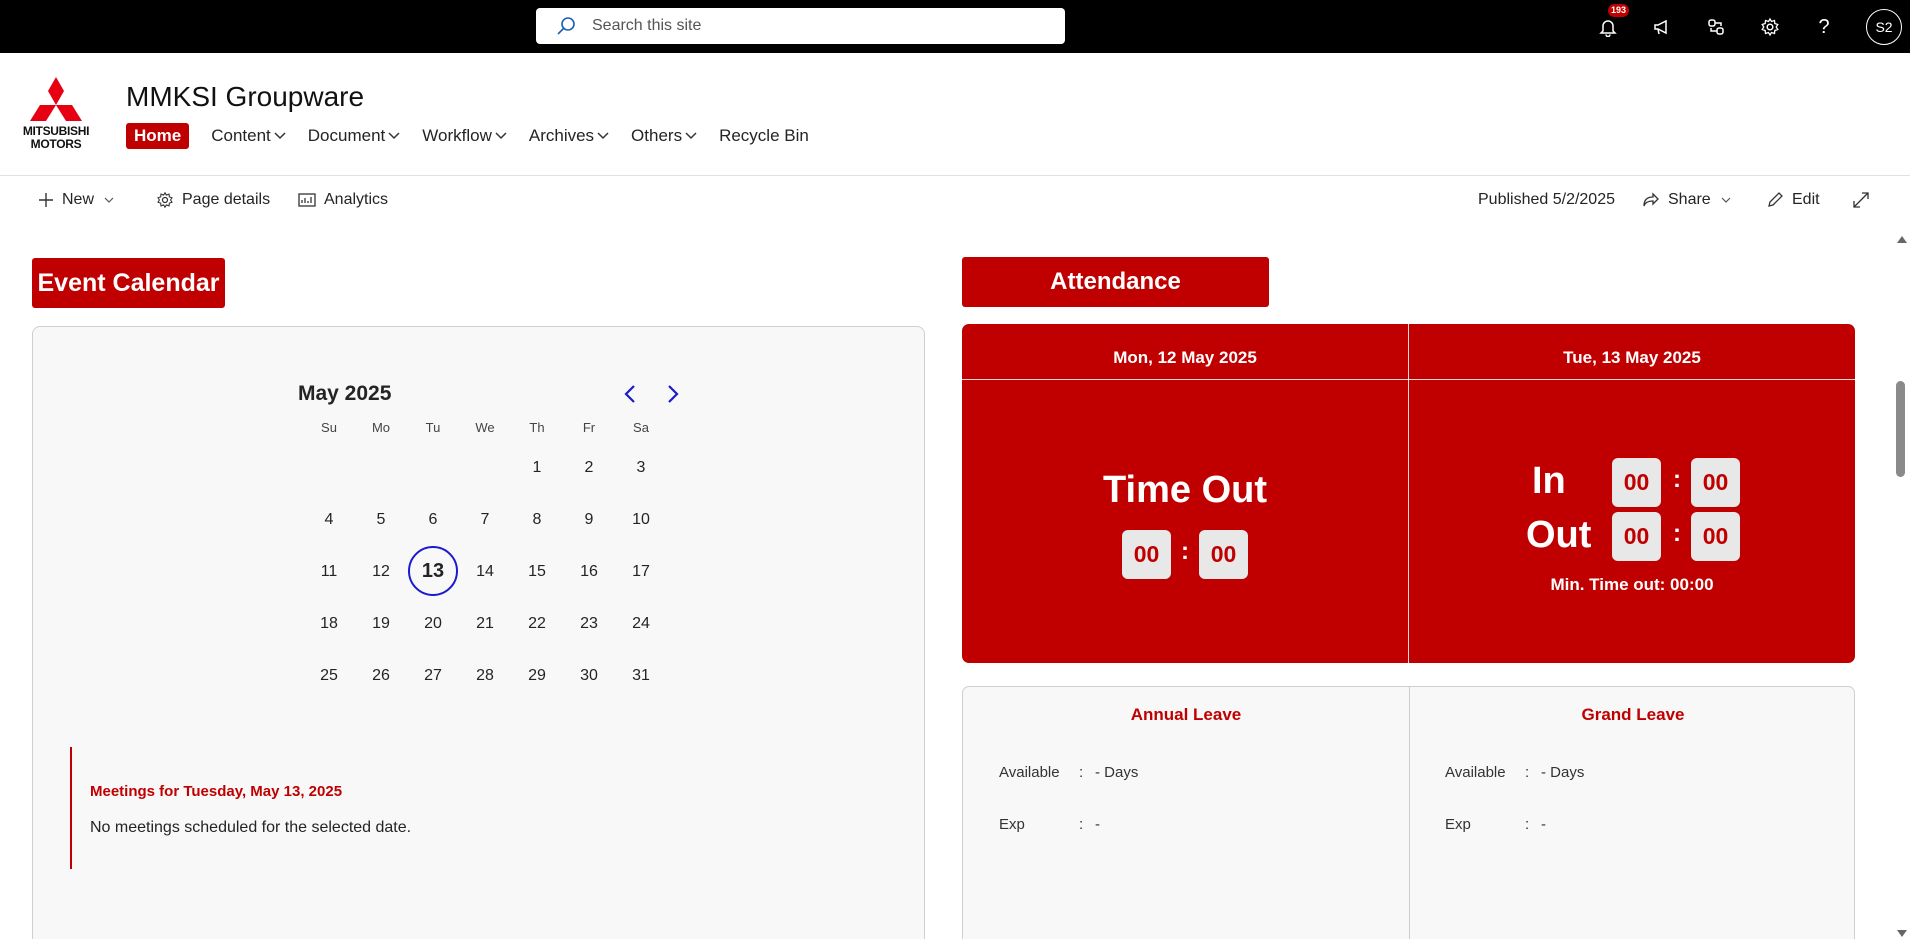 The image size is (1910, 939). I want to click on chevron-right-icon, so click(673, 394).